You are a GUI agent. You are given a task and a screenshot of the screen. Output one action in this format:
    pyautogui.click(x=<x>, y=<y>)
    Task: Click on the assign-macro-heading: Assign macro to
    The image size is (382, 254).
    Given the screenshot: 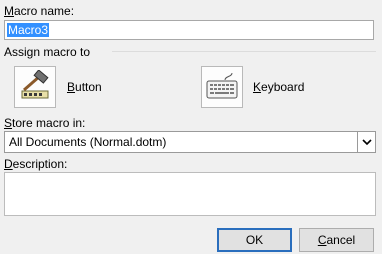 What is the action you would take?
    pyautogui.click(x=47, y=52)
    